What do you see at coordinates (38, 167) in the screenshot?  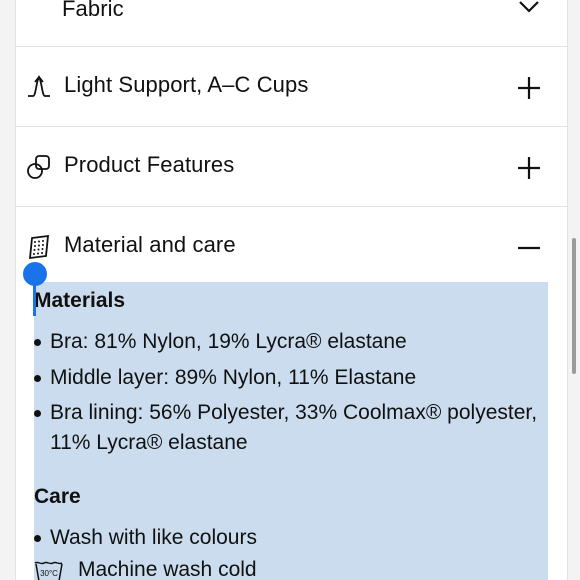 I see `product-features-icon` at bounding box center [38, 167].